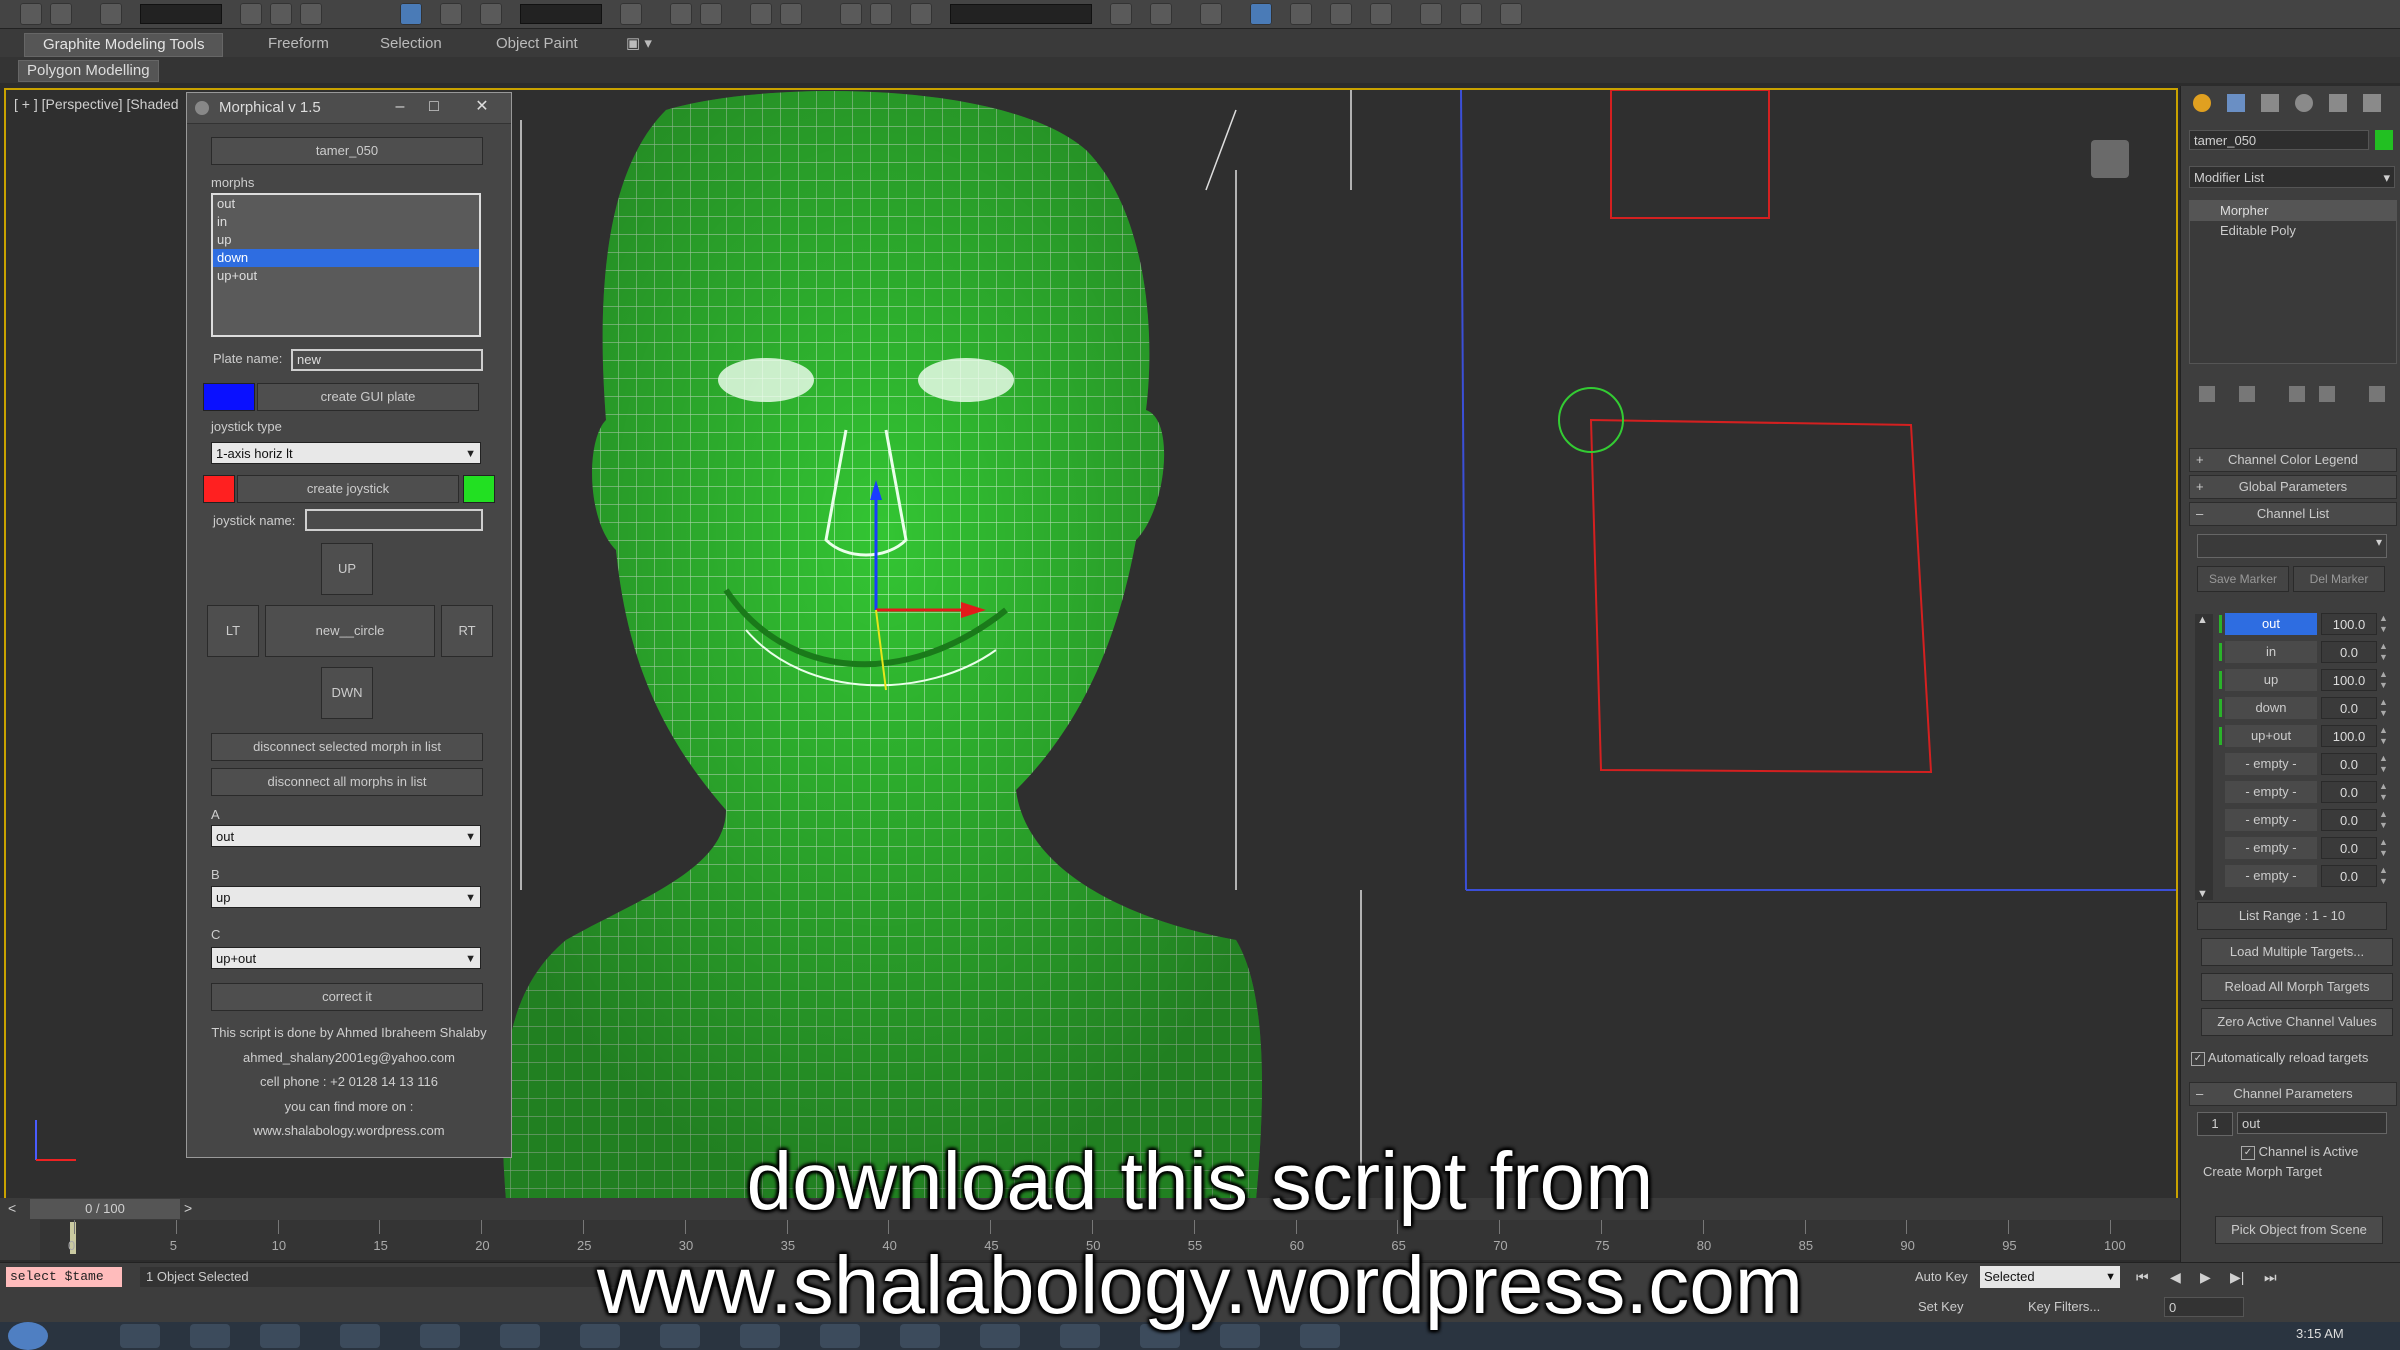  Describe the element at coordinates (479, 489) in the screenshot. I see `joystick-color-green-swatch` at that location.